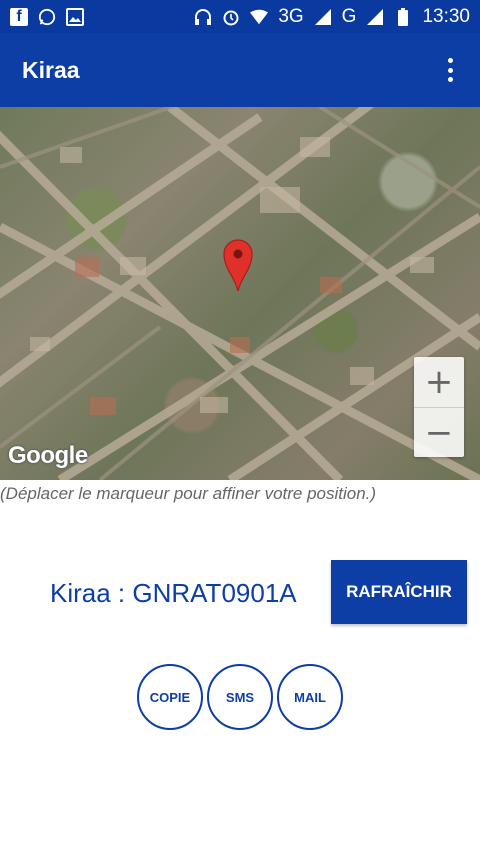  I want to click on app-bar: Kiraa, so click(240, 70).